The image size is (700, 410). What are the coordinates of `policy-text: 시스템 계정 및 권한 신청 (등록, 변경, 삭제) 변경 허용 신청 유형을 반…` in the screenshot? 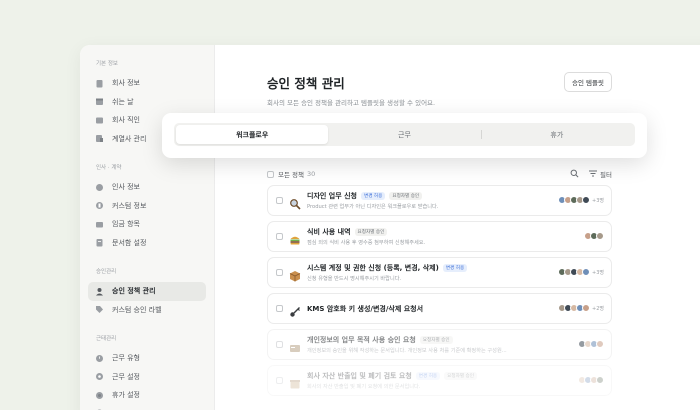 It's located at (387, 272).